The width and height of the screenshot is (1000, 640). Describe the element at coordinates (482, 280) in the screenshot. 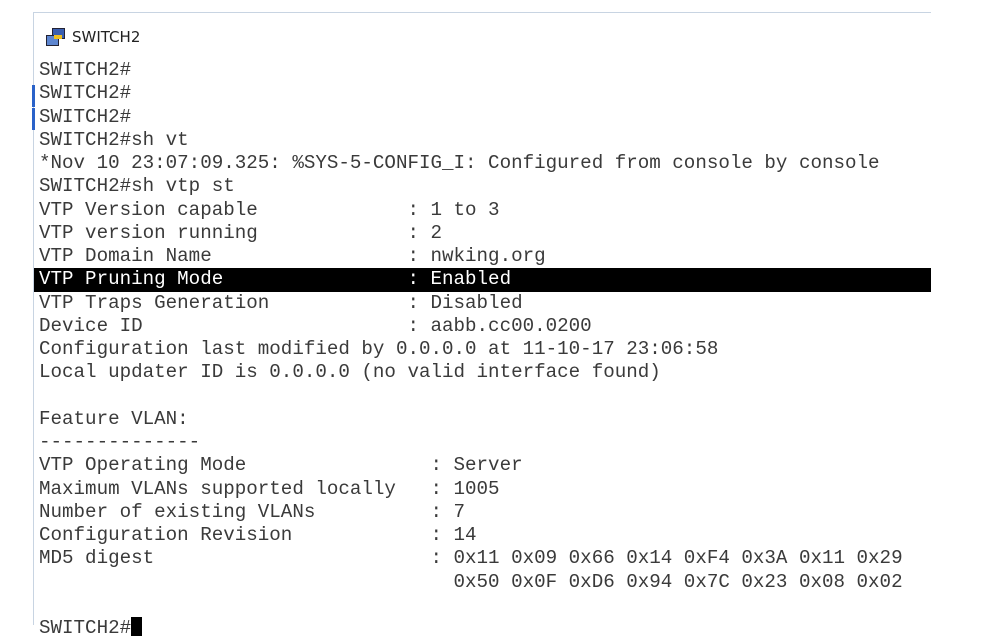

I see `highlighted-terminal-line: VTP Pruning Mode : Enabled` at that location.